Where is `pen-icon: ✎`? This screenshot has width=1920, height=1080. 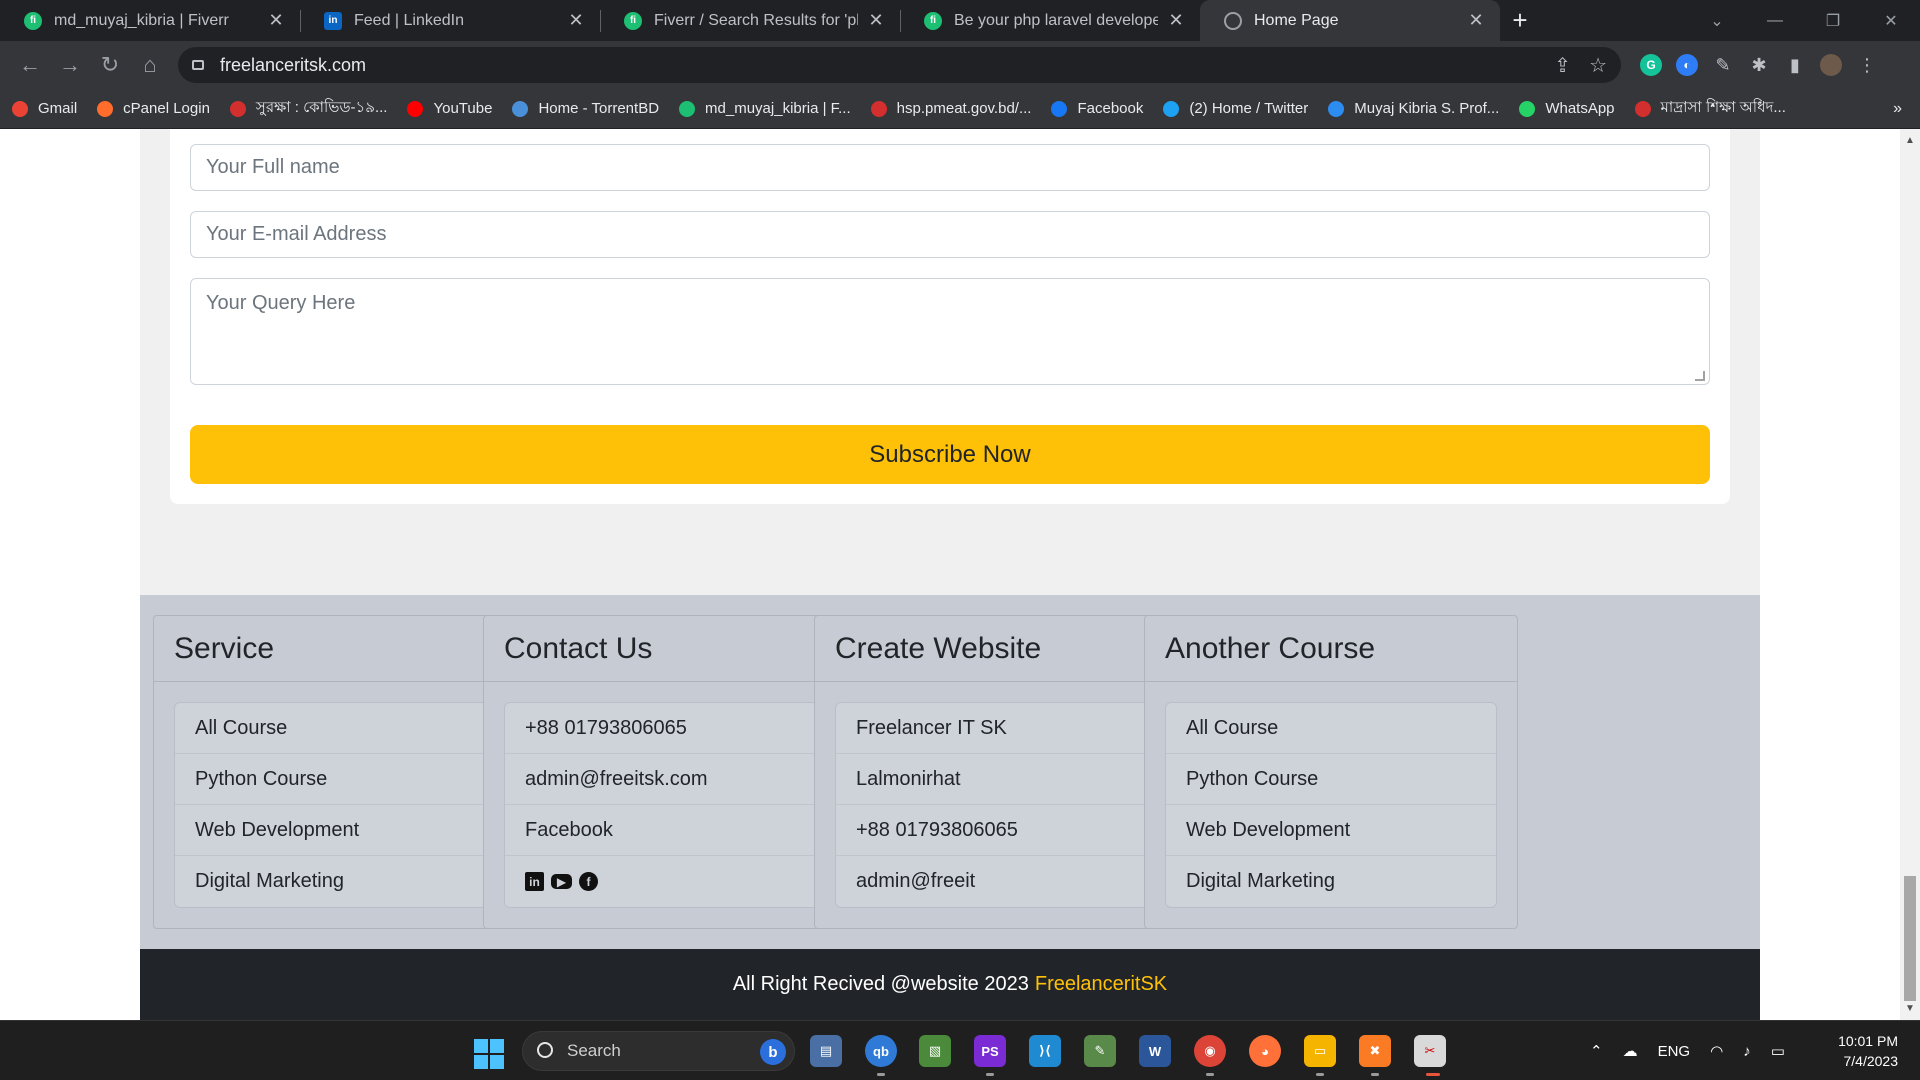
pen-icon: ✎ is located at coordinates (1723, 65).